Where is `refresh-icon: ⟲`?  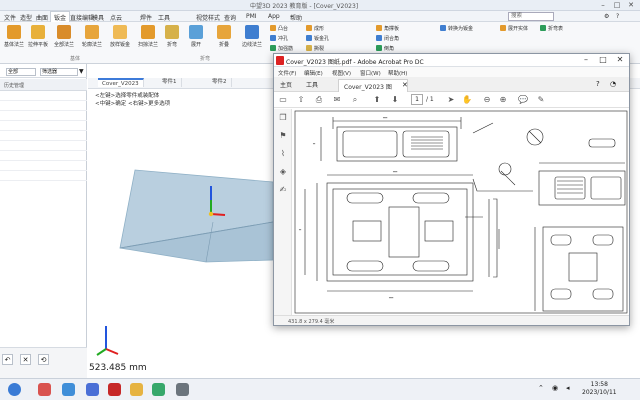 refresh-icon: ⟲ is located at coordinates (43, 359).